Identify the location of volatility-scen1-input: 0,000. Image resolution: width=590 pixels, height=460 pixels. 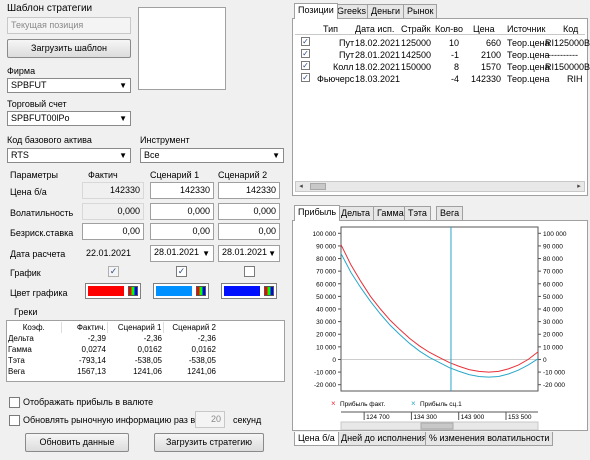
(182, 211).